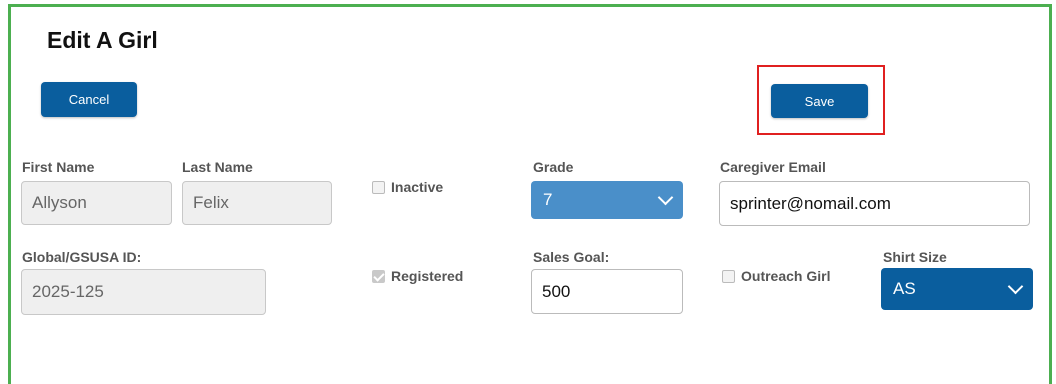  I want to click on grade-label: Grade, so click(553, 167).